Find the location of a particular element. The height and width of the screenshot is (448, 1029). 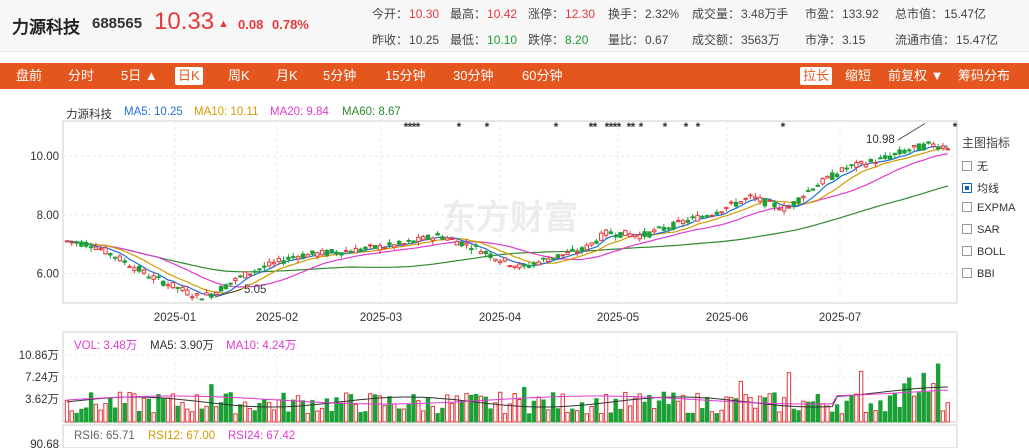

quote-value: 8.20 is located at coordinates (577, 40).